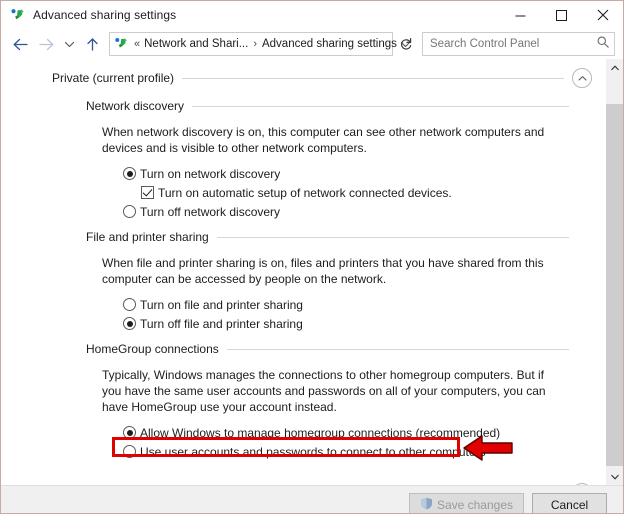 The width and height of the screenshot is (624, 514). What do you see at coordinates (373, 78) in the screenshot?
I see `section-divider` at bounding box center [373, 78].